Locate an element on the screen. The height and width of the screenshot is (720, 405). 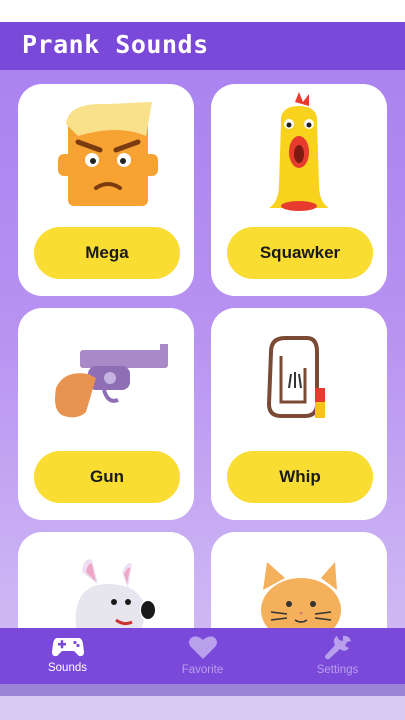
bottom-tab-bar: Sounds Favorite Settings is located at coordinates (202, 656).